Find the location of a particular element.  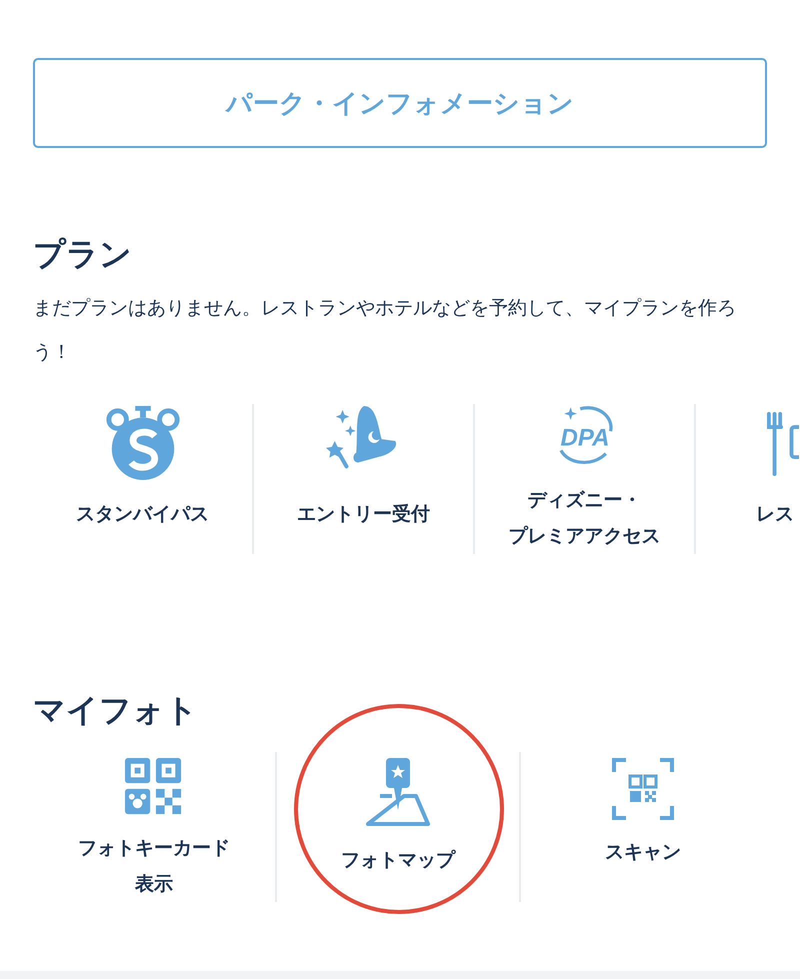

photo-menu-item: フォトマップ is located at coordinates (399, 827).